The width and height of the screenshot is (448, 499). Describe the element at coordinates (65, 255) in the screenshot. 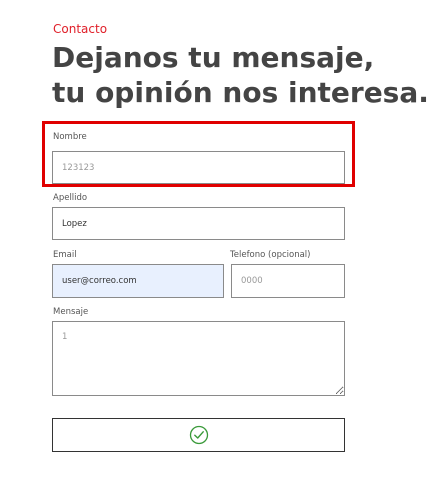

I see `email-label: Email` at that location.